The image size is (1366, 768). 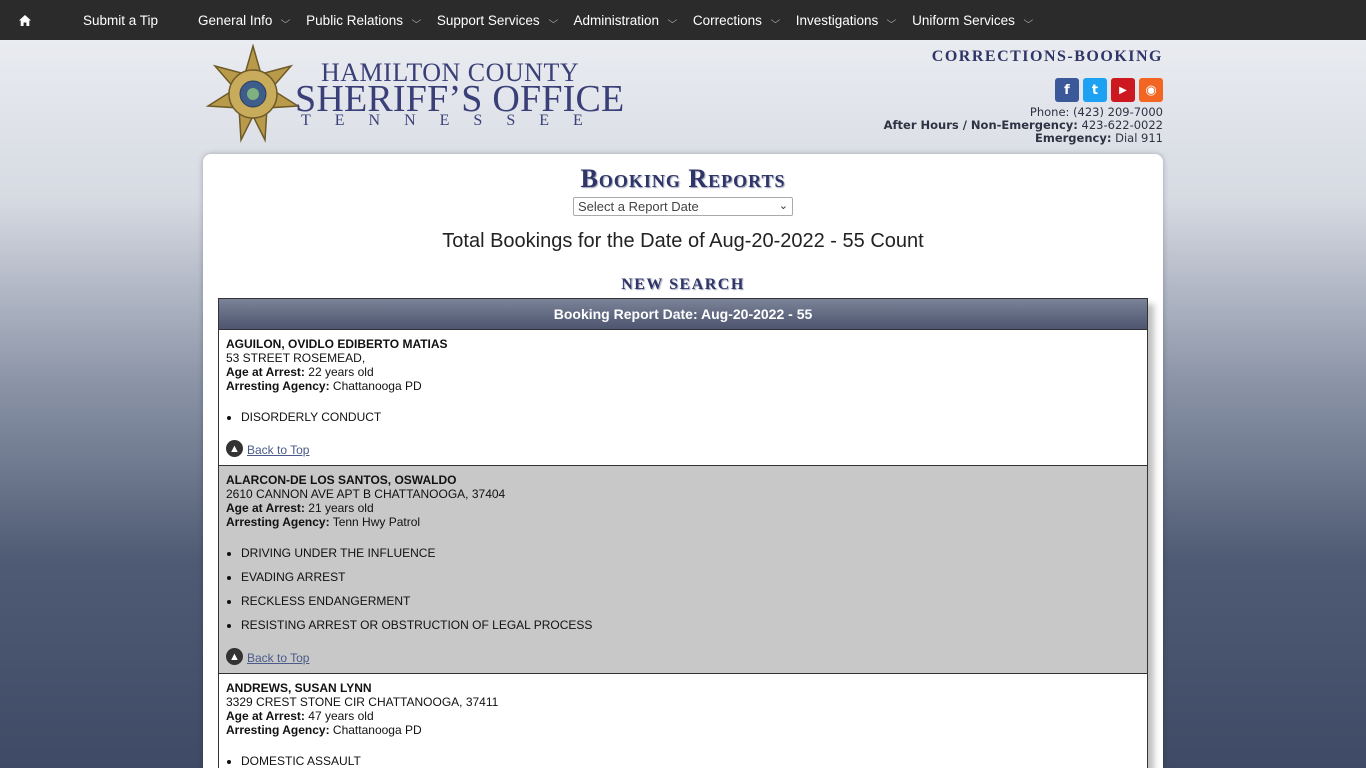 I want to click on charges-list: DOMESTIC ASSAULT, so click(x=690, y=761).